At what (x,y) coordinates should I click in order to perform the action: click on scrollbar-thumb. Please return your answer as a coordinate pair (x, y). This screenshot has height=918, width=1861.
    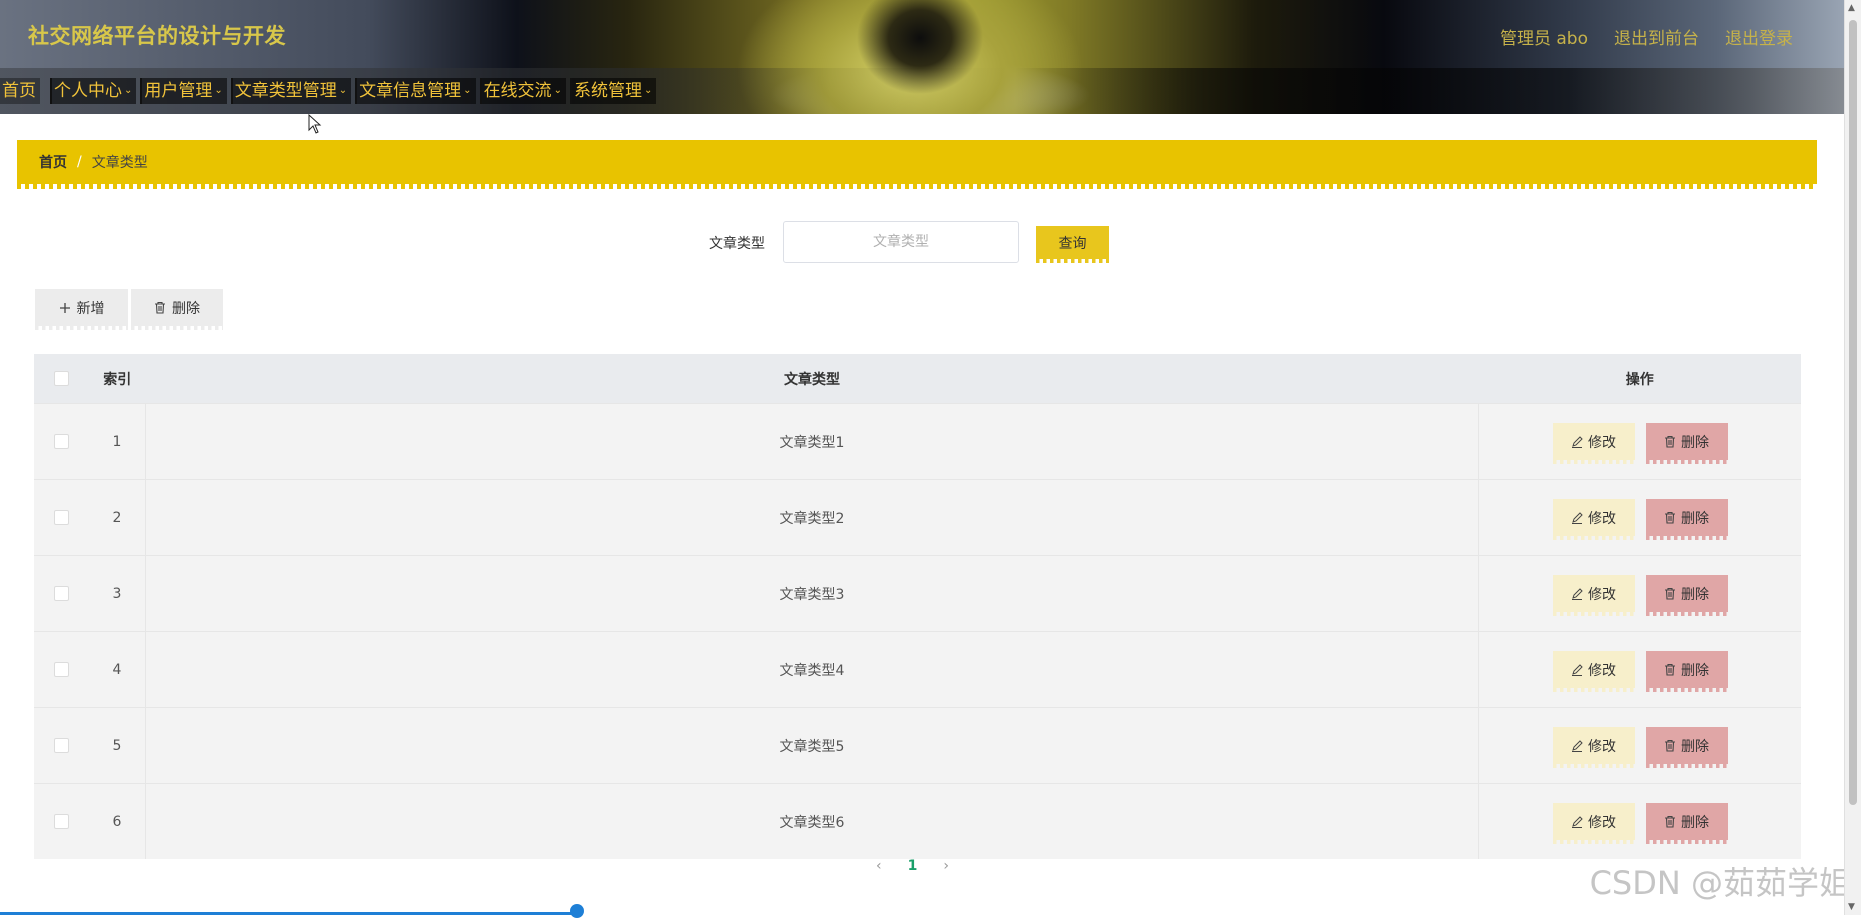
    Looking at the image, I should click on (1853, 412).